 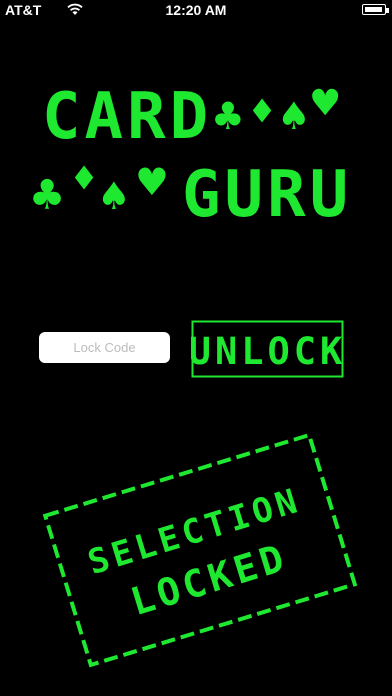 I want to click on logo-suit-diamond-2: ♦, so click(x=86, y=179).